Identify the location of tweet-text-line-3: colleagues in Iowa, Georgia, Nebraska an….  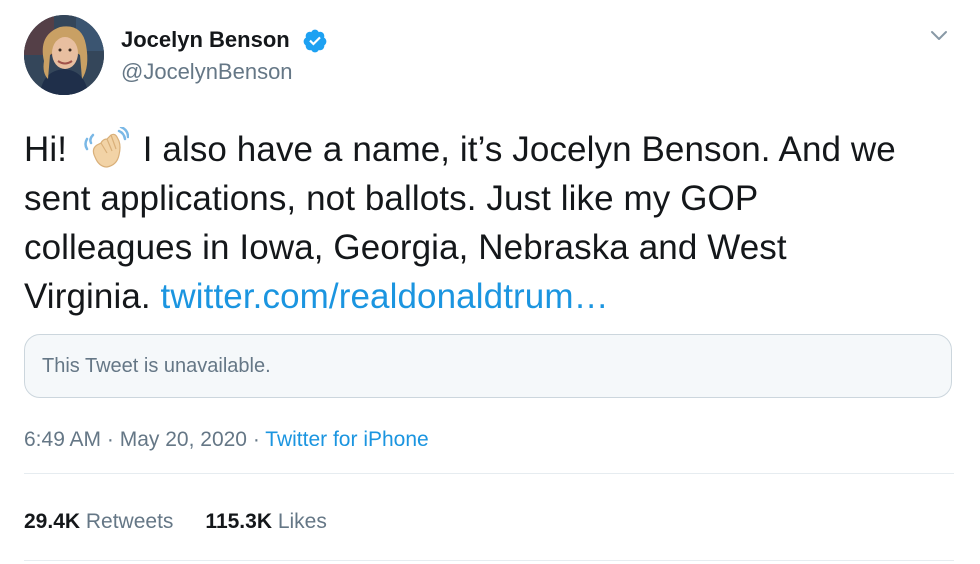
(405, 247).